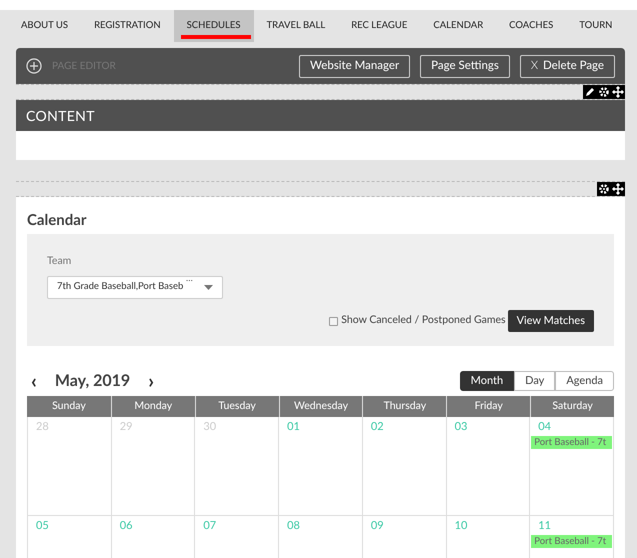 The width and height of the screenshot is (637, 558). What do you see at coordinates (57, 220) in the screenshot?
I see `calendar-title: Calendar` at bounding box center [57, 220].